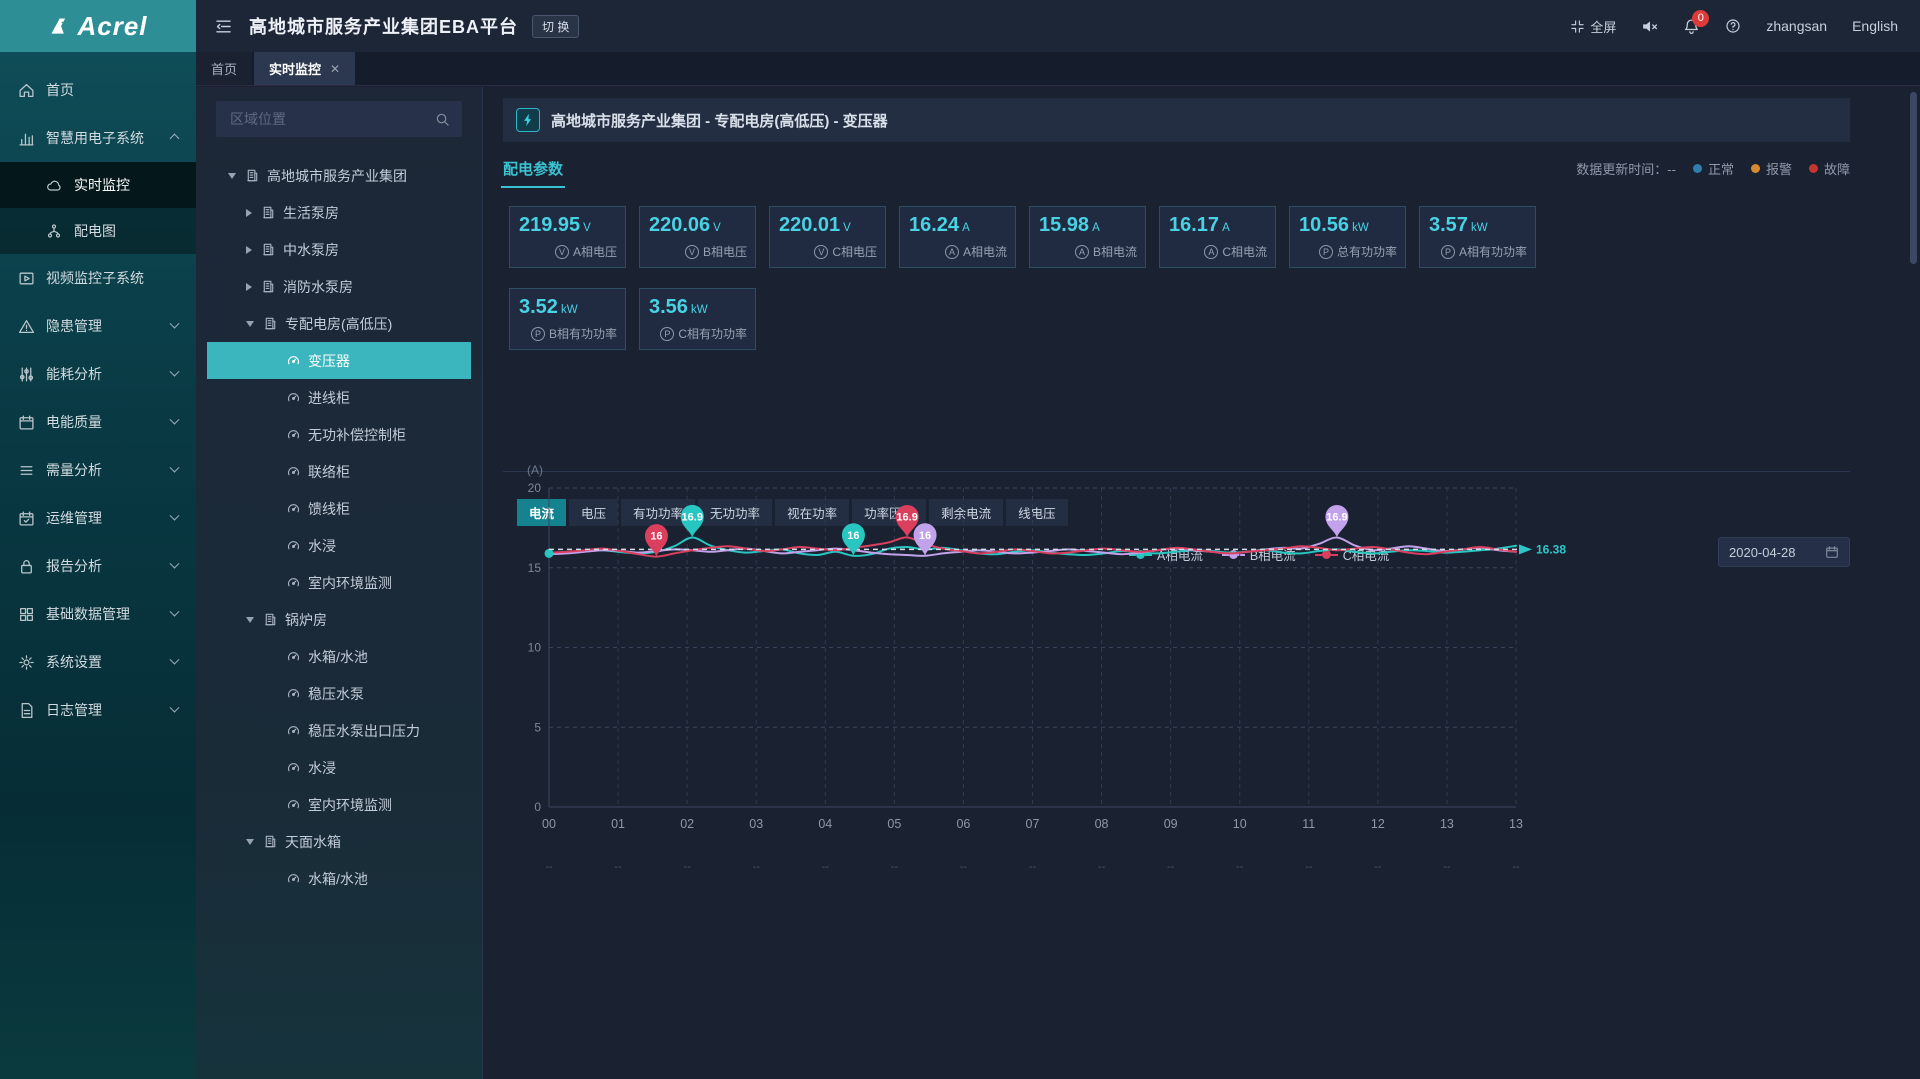 This screenshot has height=1079, width=1920. What do you see at coordinates (305, 68) in the screenshot?
I see `tab-实时监控: 实时监控 ✕` at bounding box center [305, 68].